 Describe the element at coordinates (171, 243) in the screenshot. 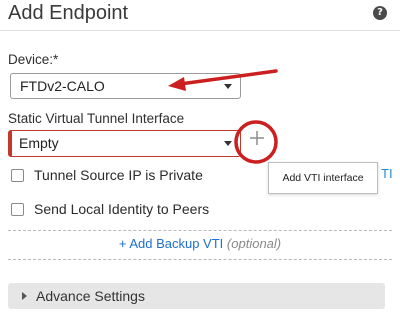

I see `add-backup-vti-link: + Add Backup VTI` at that location.